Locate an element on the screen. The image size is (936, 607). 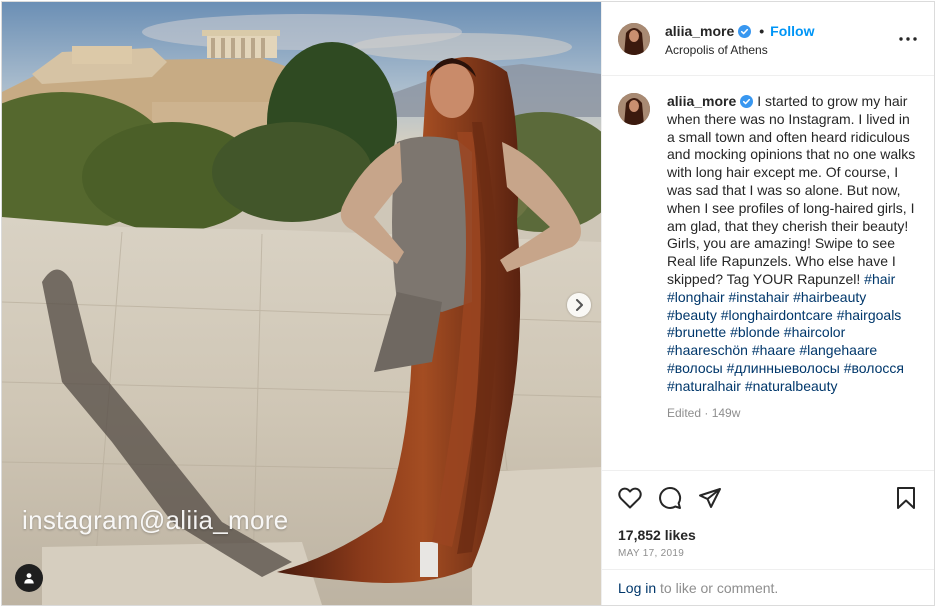
more-options-icon is located at coordinates (908, 39).